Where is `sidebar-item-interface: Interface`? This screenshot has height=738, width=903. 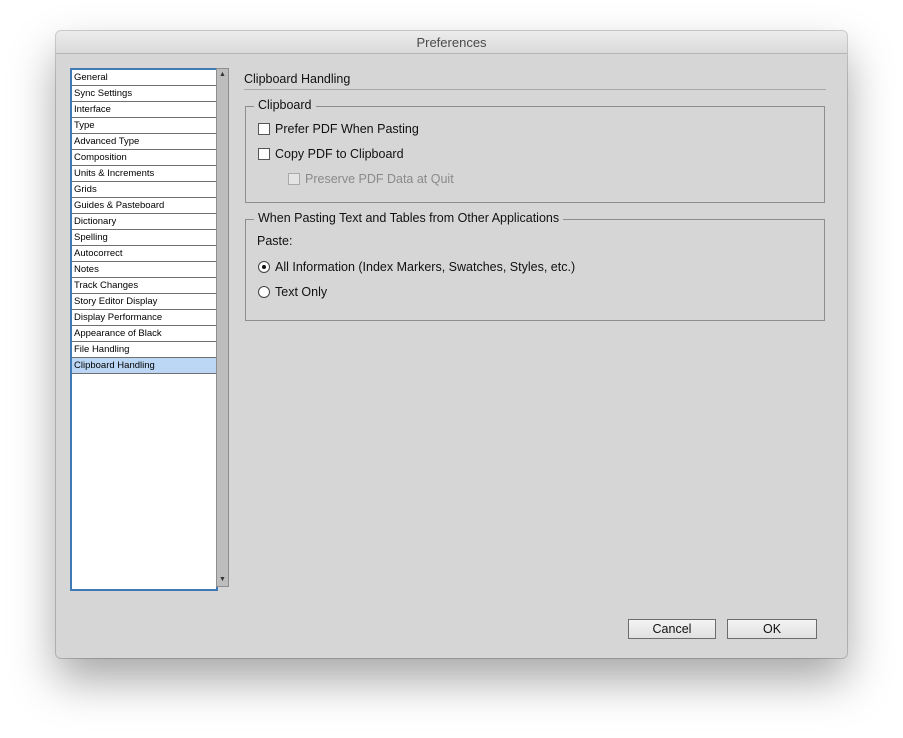
sidebar-item-interface: Interface is located at coordinates (144, 110).